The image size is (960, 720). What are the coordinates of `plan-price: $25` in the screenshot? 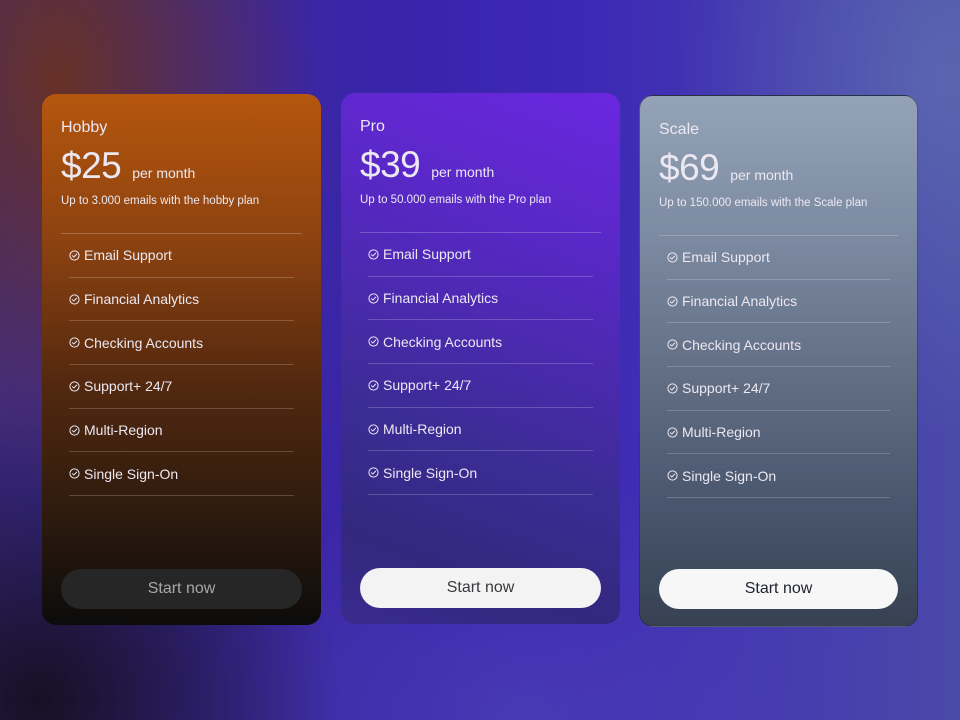 It's located at (91, 165).